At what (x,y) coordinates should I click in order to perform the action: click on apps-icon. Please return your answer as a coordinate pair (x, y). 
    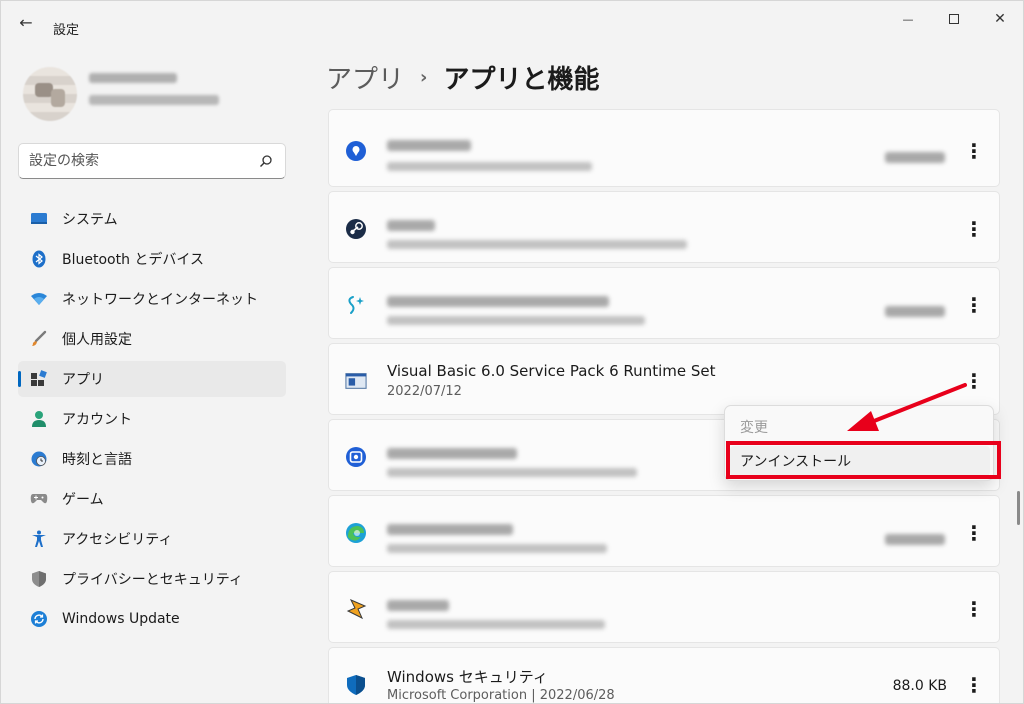
    Looking at the image, I should click on (39, 379).